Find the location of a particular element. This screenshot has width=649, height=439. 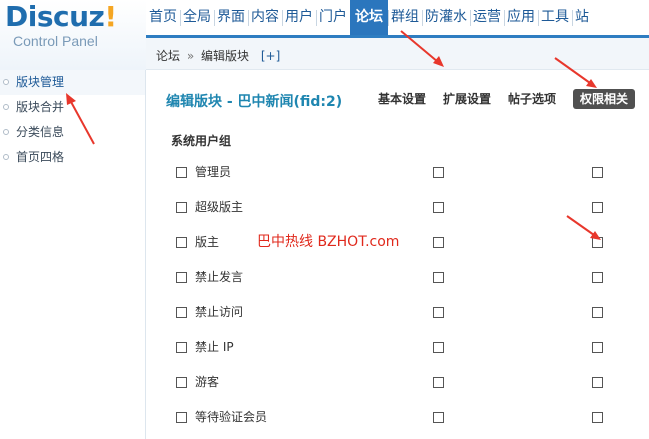

tab-1: 扩展设置 is located at coordinates (467, 99).